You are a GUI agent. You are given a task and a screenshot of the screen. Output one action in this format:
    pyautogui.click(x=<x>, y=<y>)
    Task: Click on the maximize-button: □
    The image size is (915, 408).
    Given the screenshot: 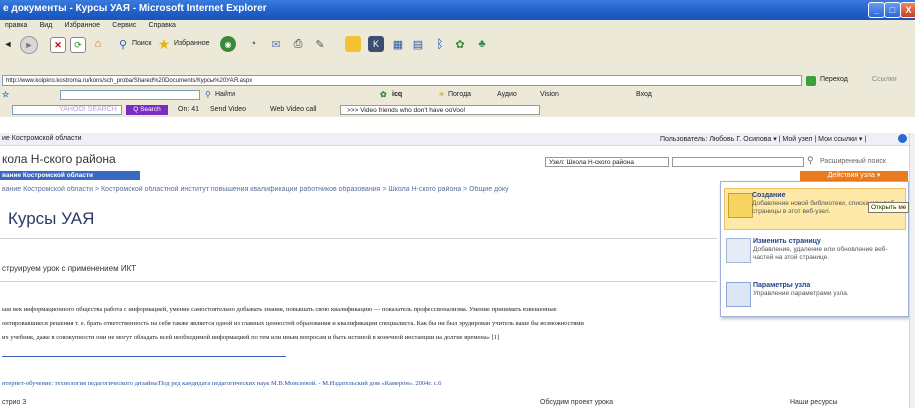 What is the action you would take?
    pyautogui.click(x=892, y=10)
    